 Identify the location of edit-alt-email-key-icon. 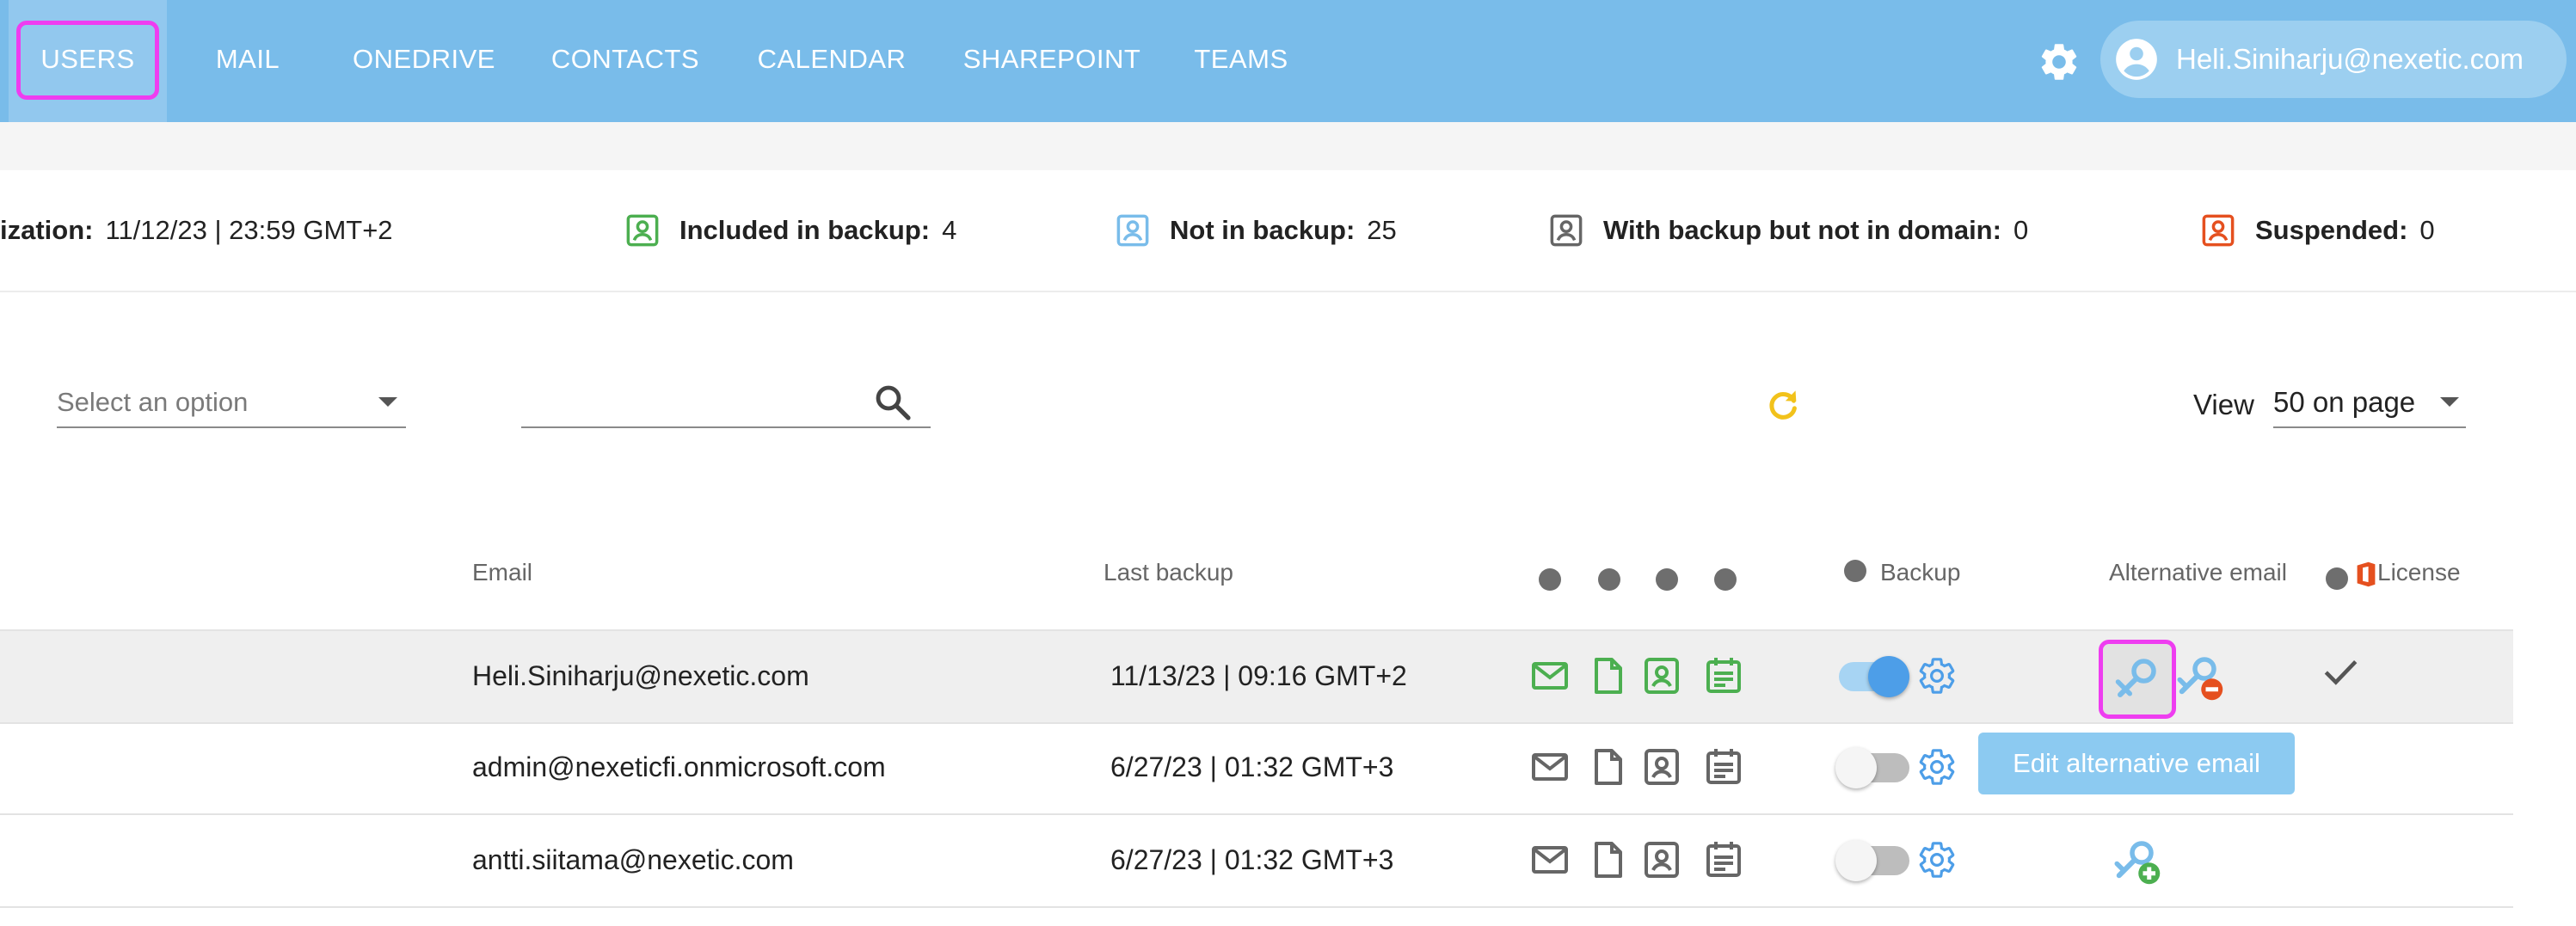
(2137, 677).